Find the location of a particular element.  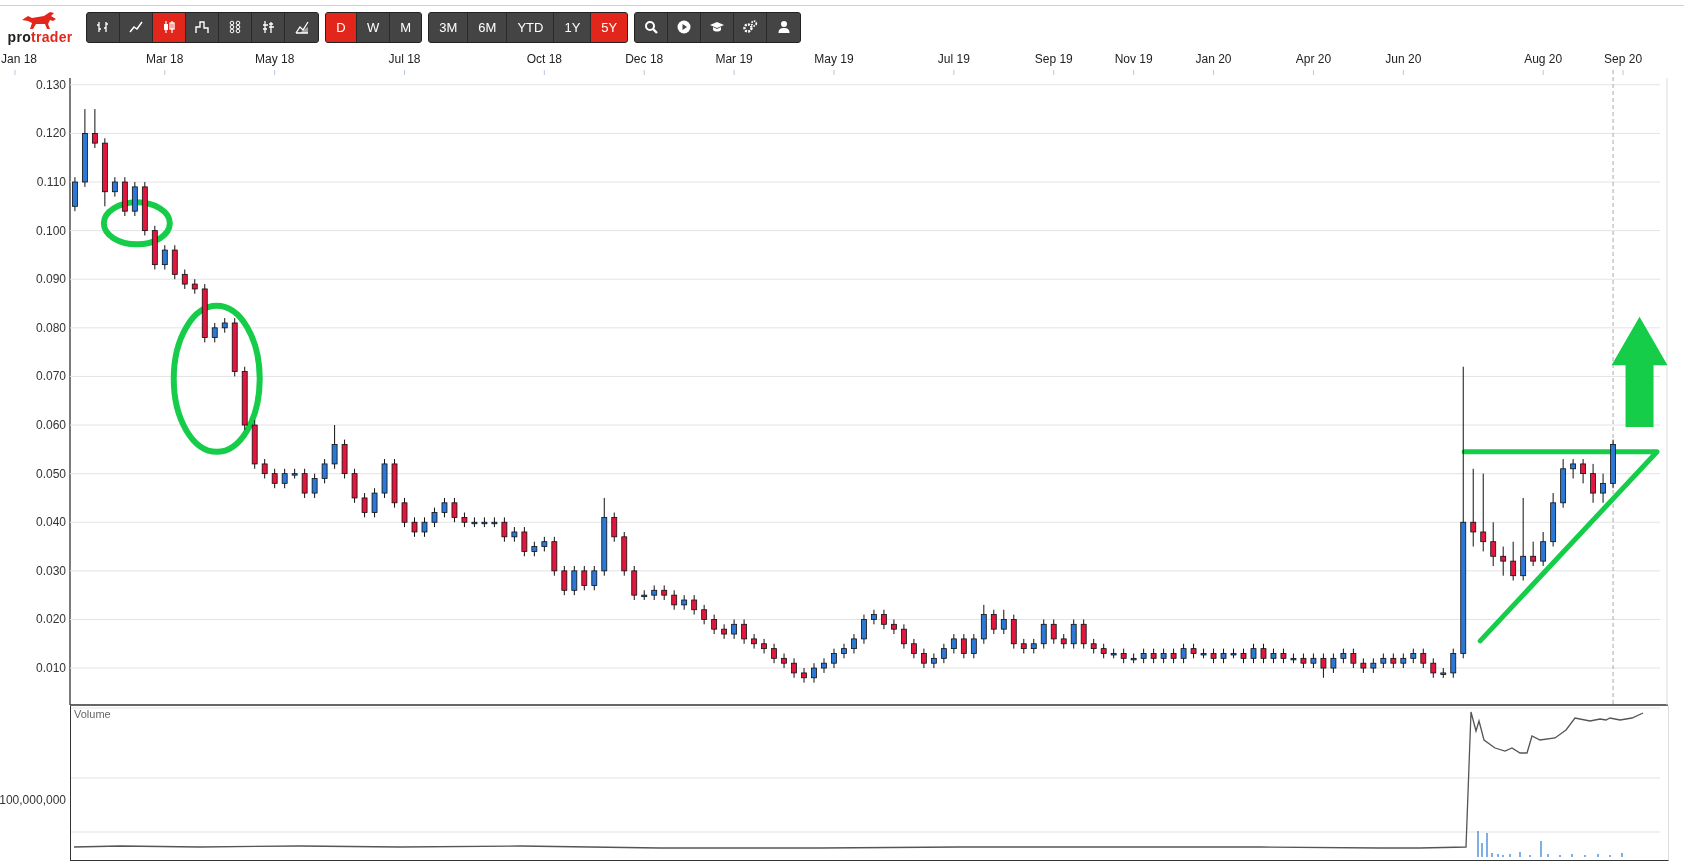

axis-label: Jan 20 is located at coordinates (1213, 59).